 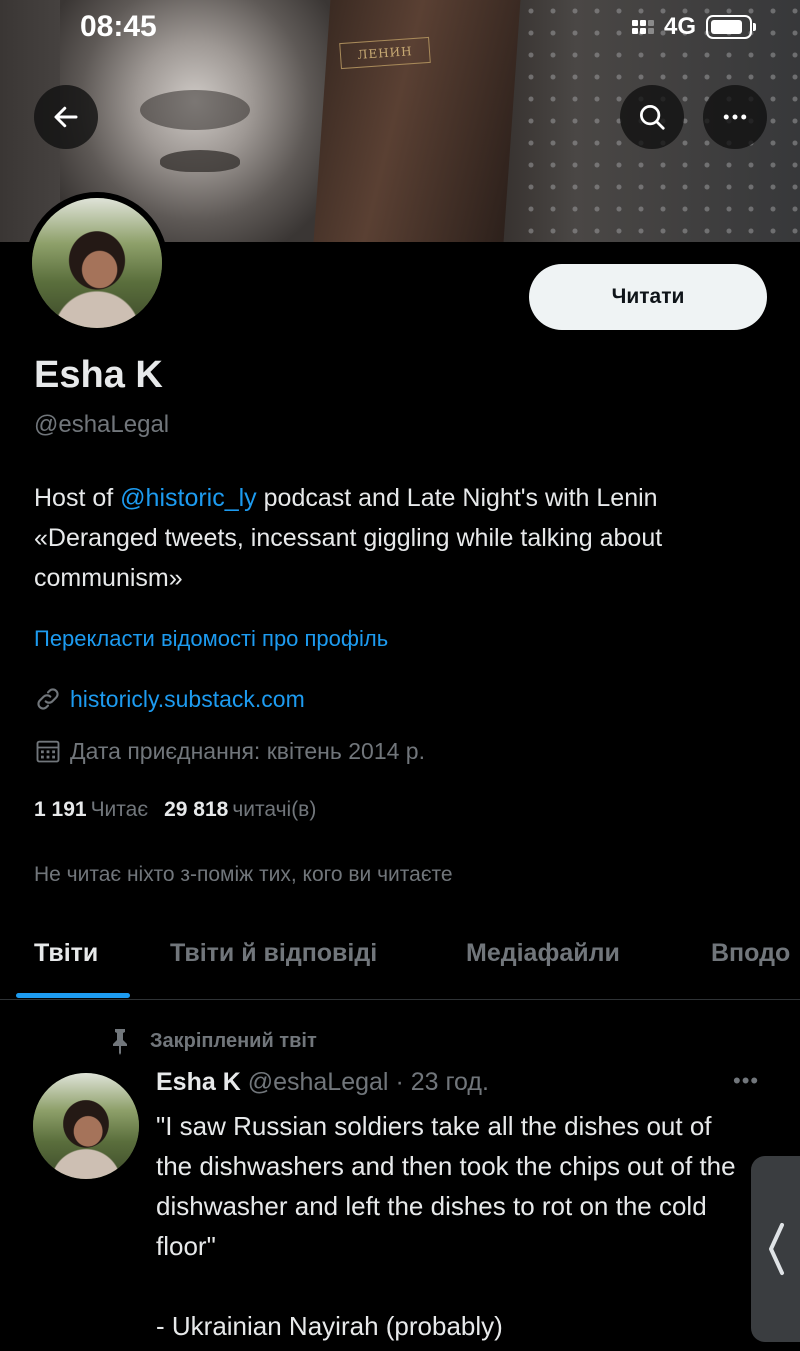 I want to click on tweet-more-icon: •••, so click(x=746, y=1081).